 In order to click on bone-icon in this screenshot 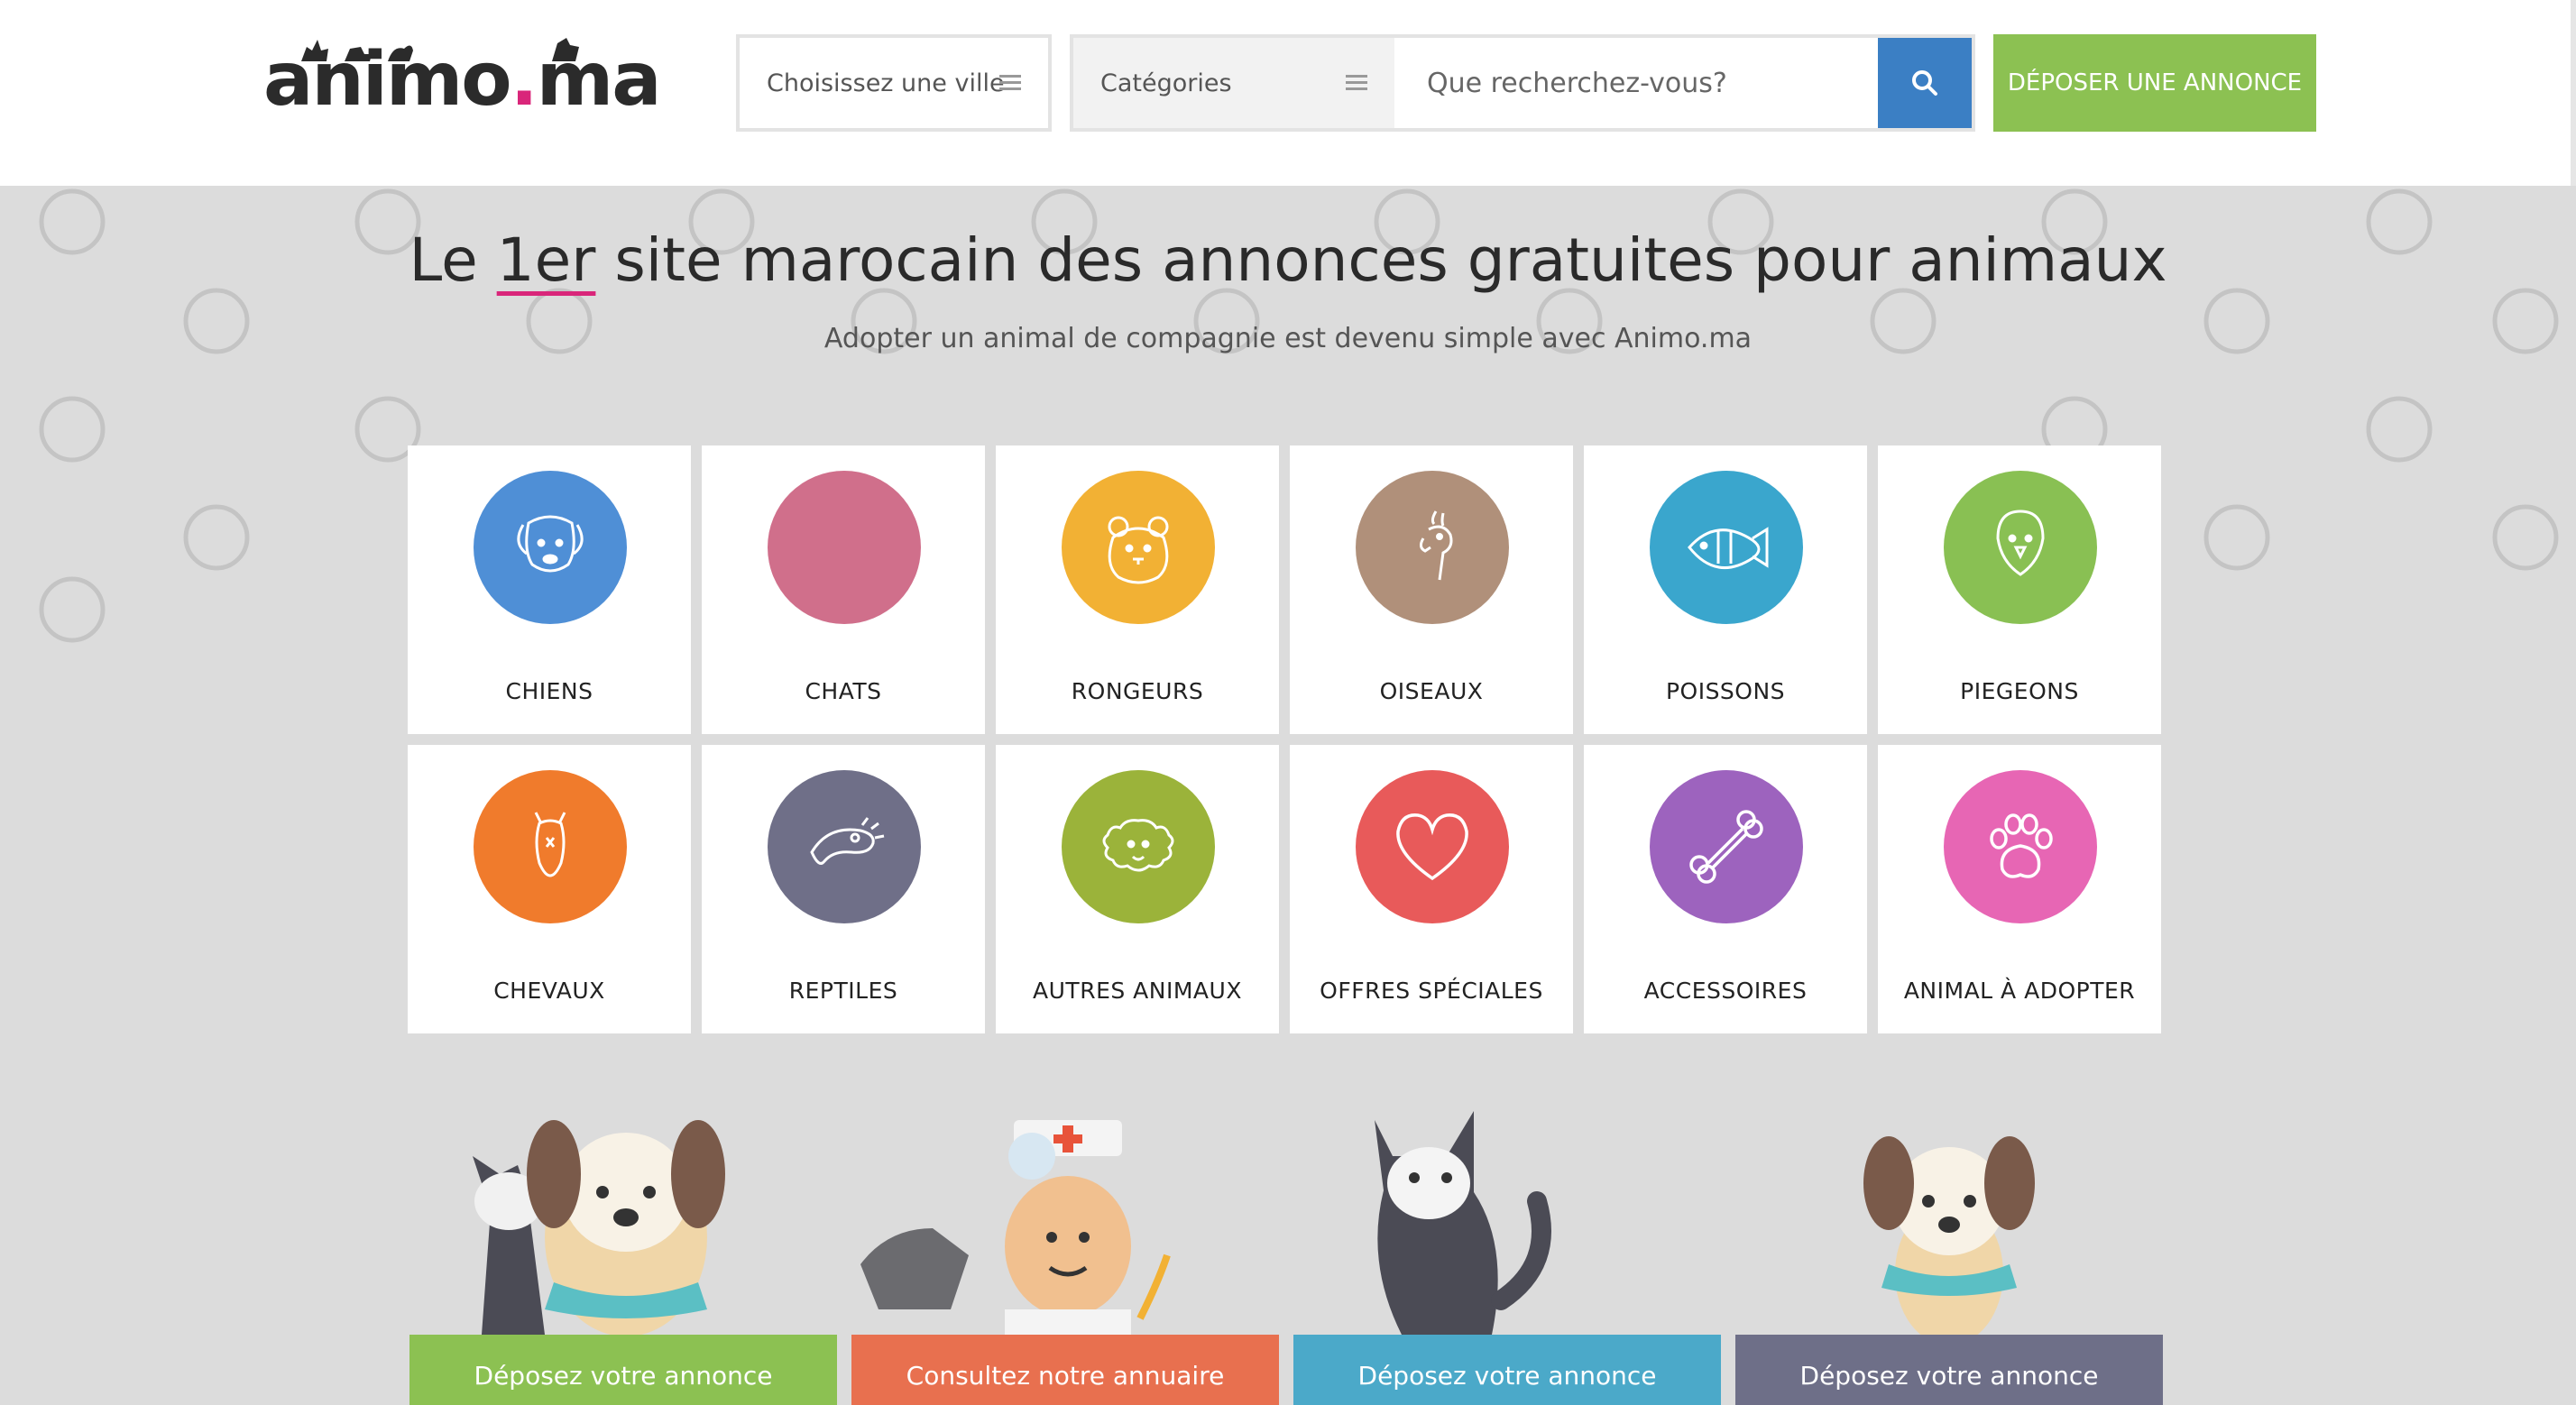, I will do `click(1726, 847)`.